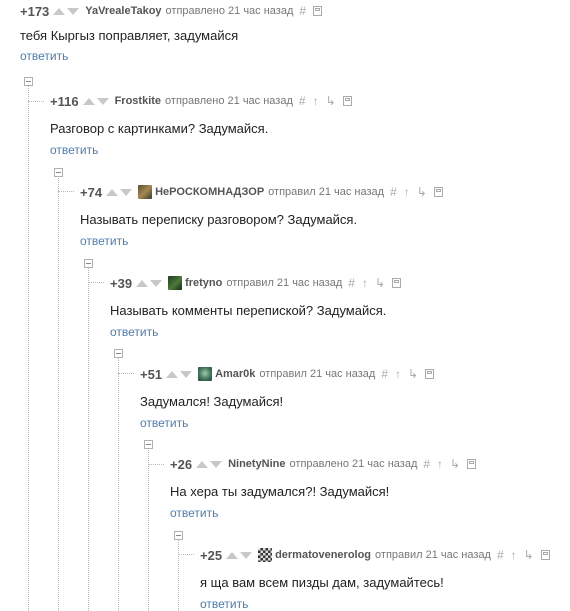  Describe the element at coordinates (322, 582) in the screenshot. I see `comment-text: я ща вам всем пизды дам, задумайтесь!` at that location.